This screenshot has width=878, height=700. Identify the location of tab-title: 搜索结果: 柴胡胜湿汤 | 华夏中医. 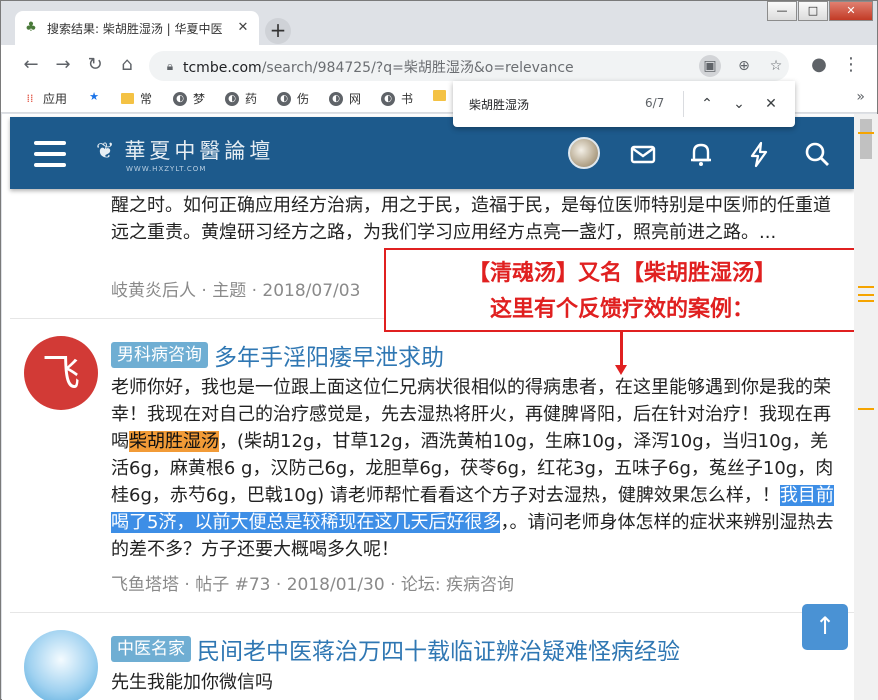
(135, 28).